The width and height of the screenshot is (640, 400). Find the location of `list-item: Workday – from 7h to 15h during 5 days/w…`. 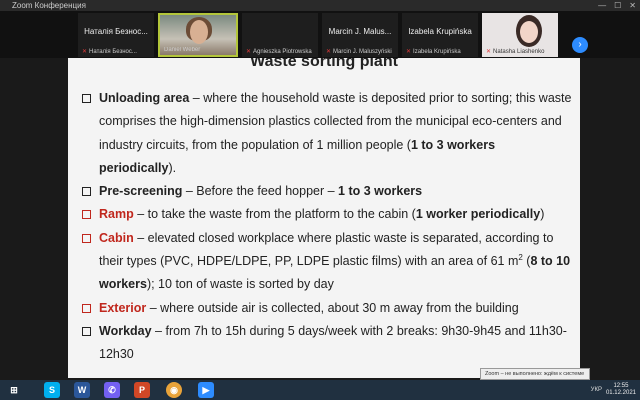

list-item: Workday – from 7h to 15h during 5 days/w… is located at coordinates (328, 343).